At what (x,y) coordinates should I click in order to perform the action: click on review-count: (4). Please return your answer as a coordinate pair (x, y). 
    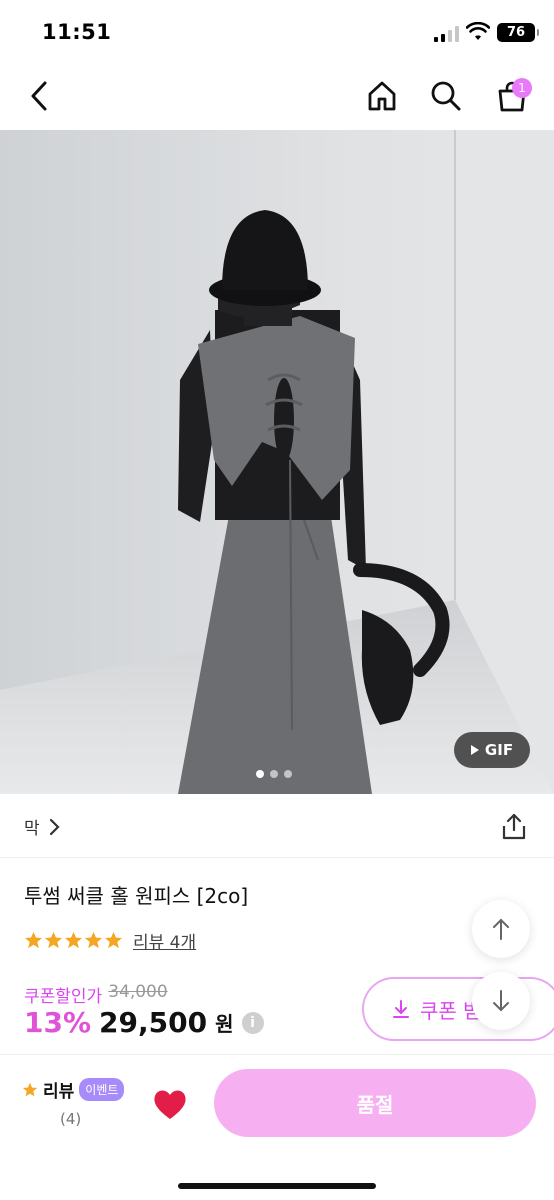
    Looking at the image, I should click on (71, 1119).